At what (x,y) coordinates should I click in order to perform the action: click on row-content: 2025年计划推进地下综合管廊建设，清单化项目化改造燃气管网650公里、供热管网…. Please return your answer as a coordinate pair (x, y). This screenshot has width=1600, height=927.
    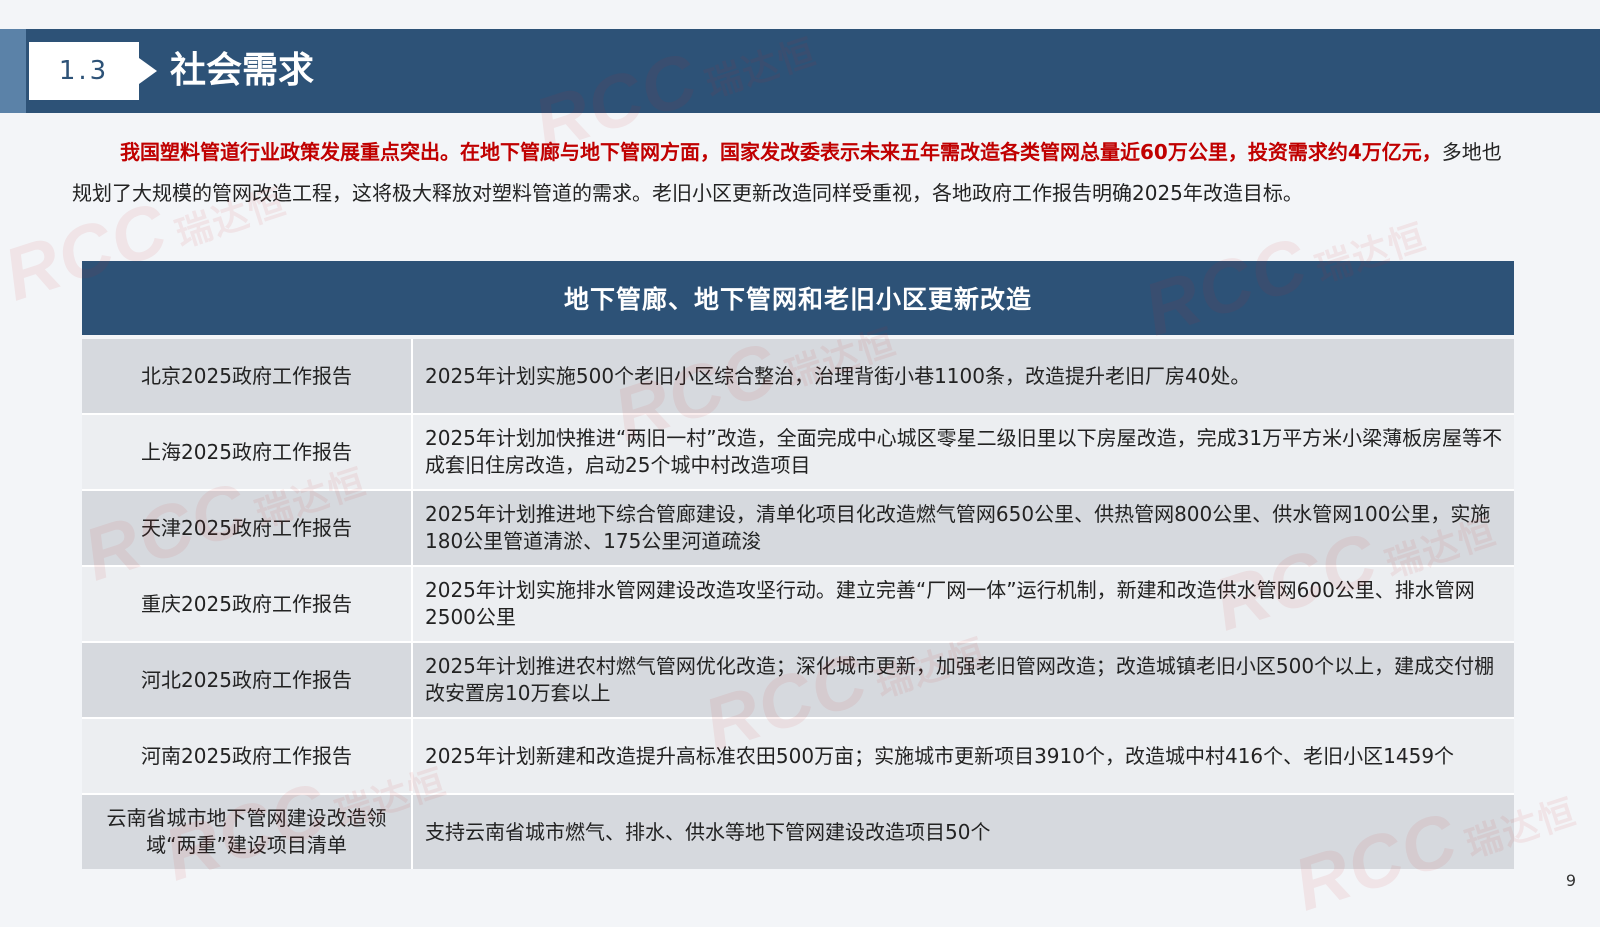
    Looking at the image, I should click on (958, 527).